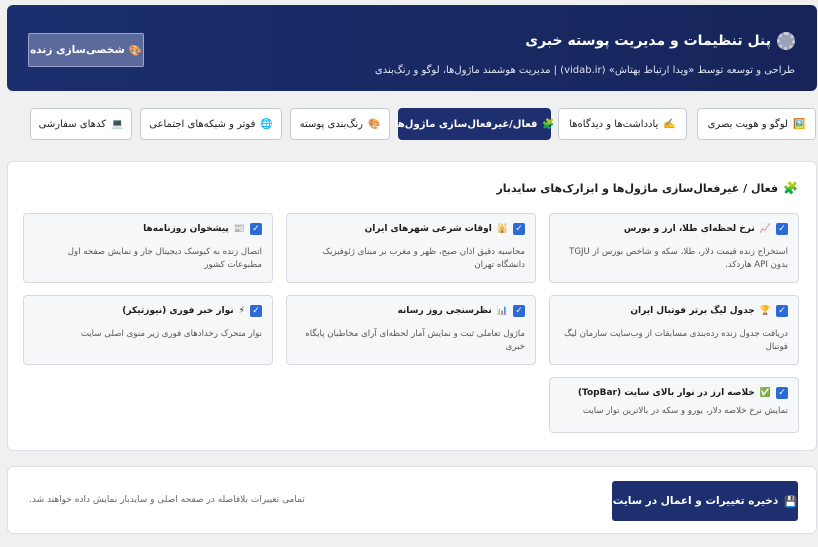 Image resolution: width=818 pixels, height=547 pixels. Describe the element at coordinates (266, 124) in the screenshot. I see `globe-icon: 🌐` at that location.